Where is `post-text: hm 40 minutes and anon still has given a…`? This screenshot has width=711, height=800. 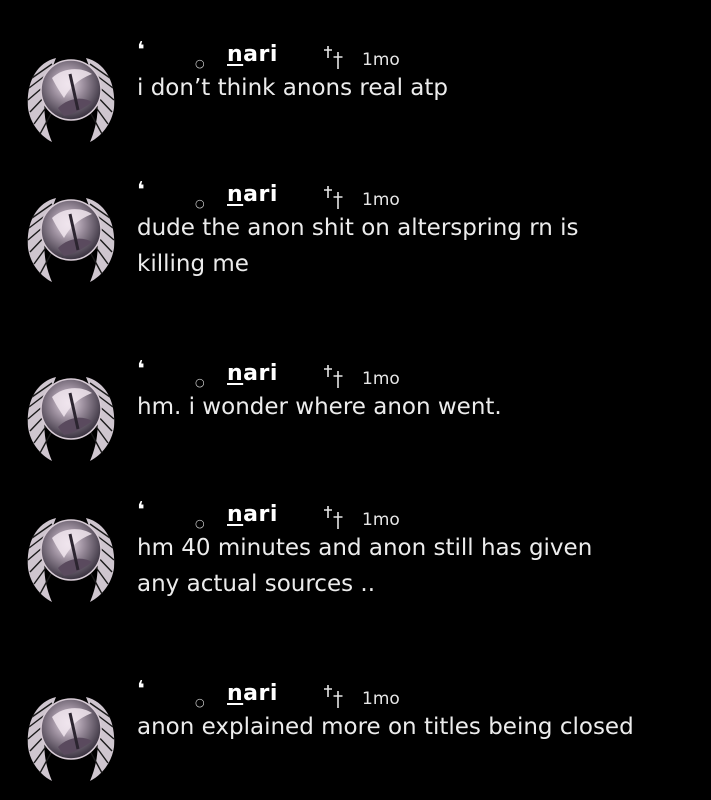 post-text: hm 40 minutes and anon still has given a… is located at coordinates (365, 566).